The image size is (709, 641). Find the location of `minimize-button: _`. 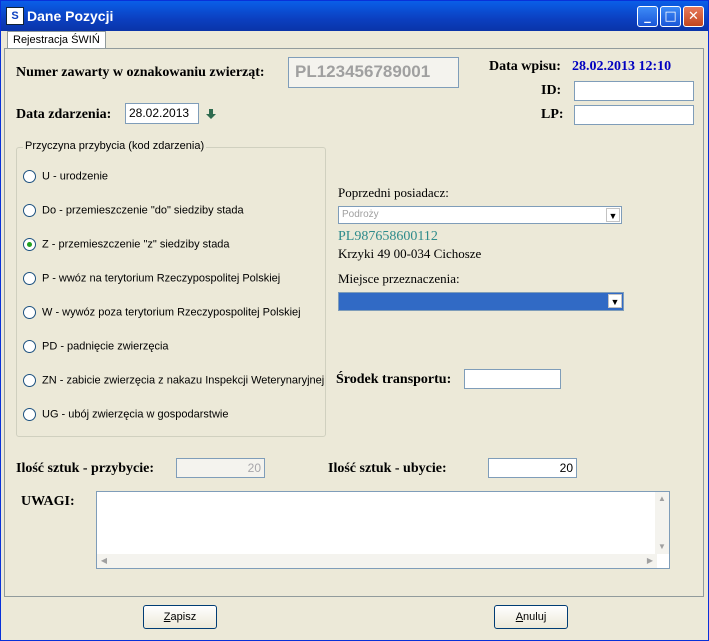

minimize-button: _ is located at coordinates (647, 16).